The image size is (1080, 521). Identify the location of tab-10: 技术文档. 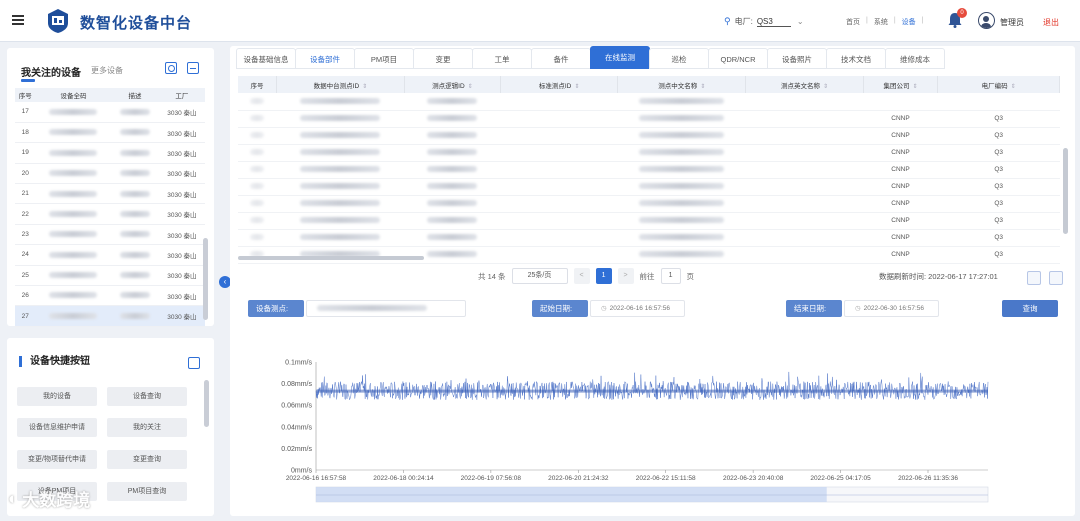
(856, 58).